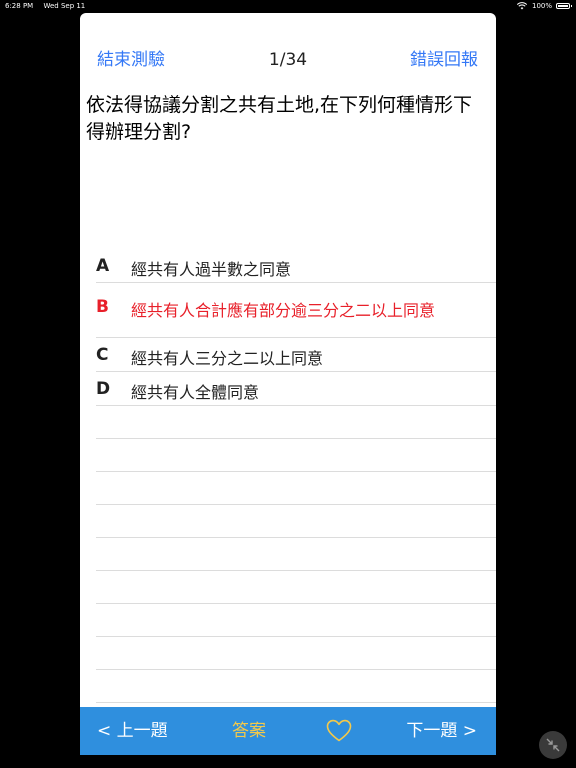 This screenshot has width=576, height=768. What do you see at coordinates (102, 355) in the screenshot?
I see `option-letter: C` at bounding box center [102, 355].